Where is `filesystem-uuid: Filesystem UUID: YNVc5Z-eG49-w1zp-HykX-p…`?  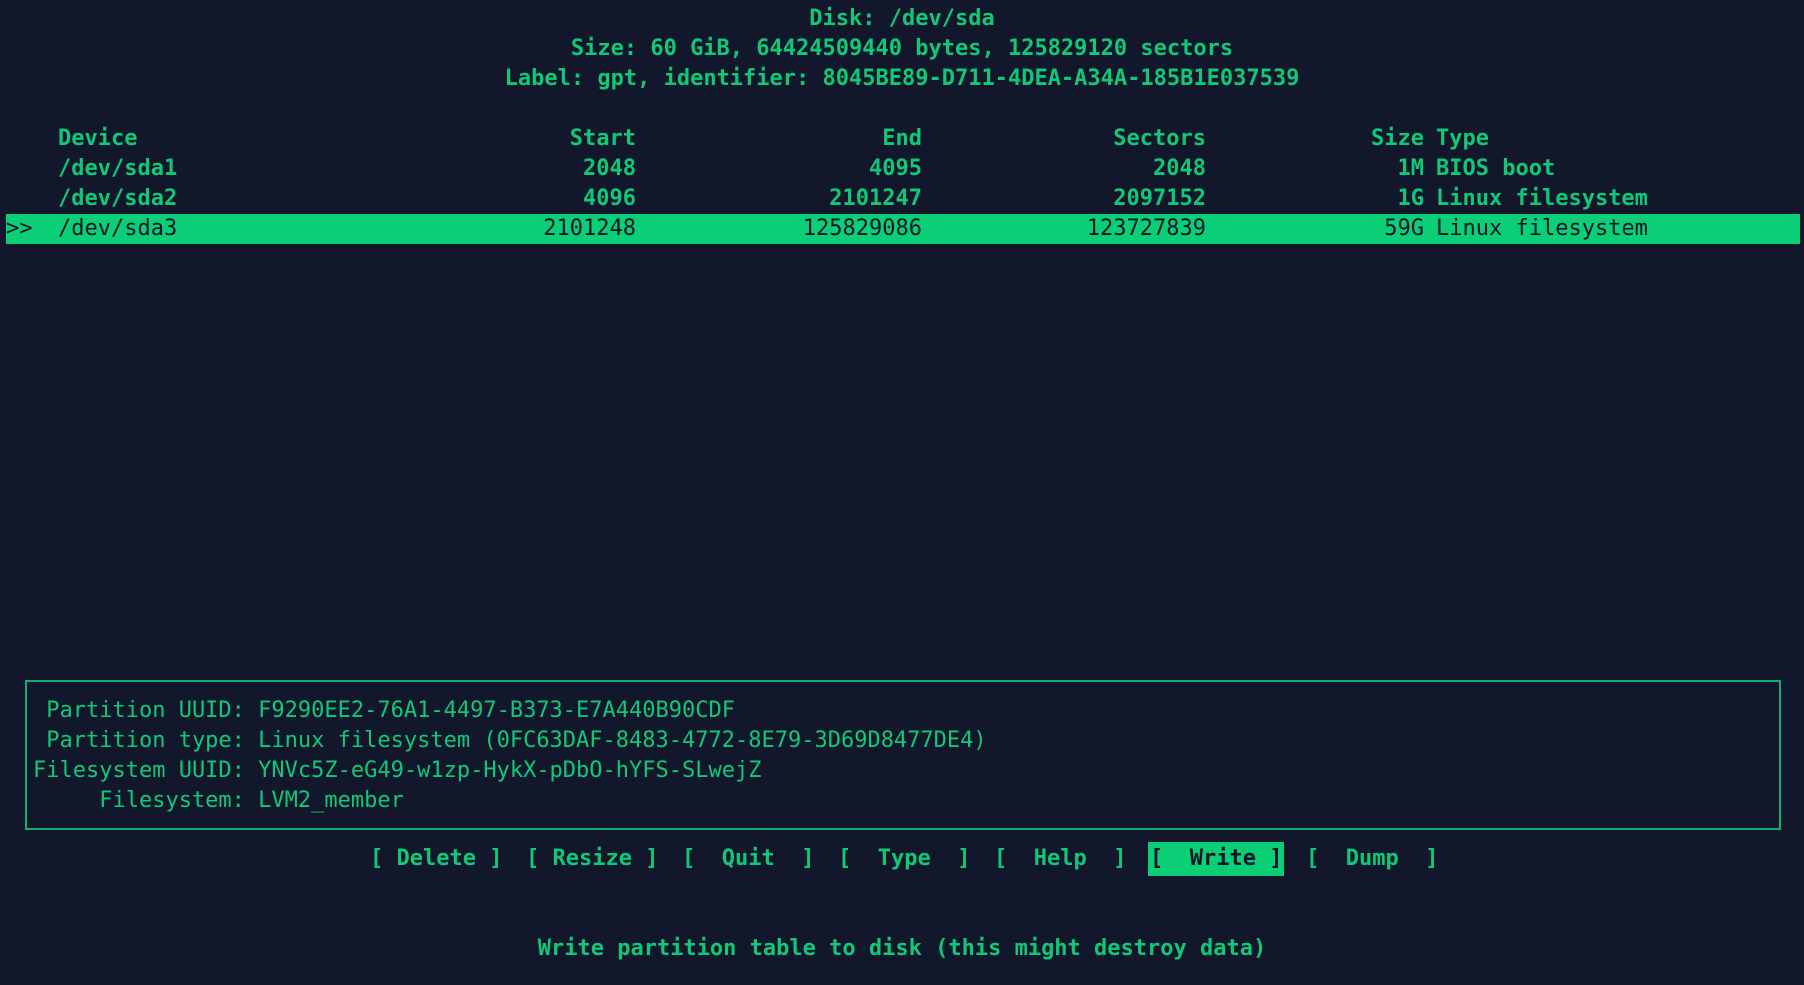
filesystem-uuid: Filesystem UUID: YNVc5Z-eG49-w1zp-HykX-p… is located at coordinates (397, 770).